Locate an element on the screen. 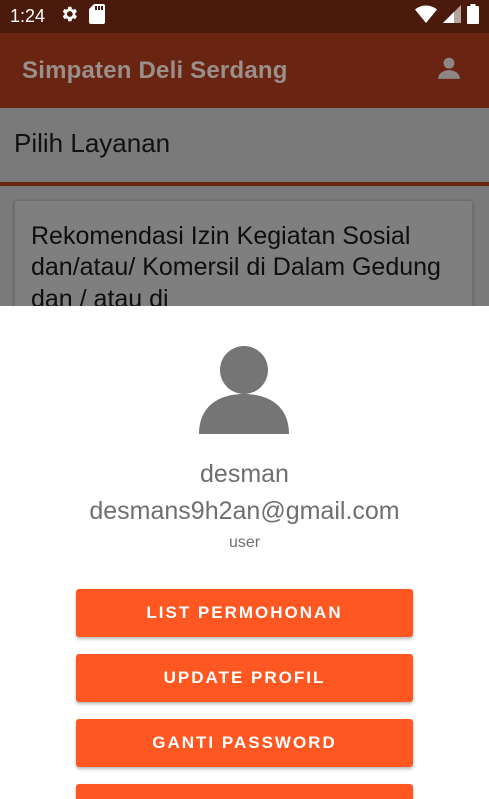 The width and height of the screenshot is (489, 799). section-title: Pilih Layanan is located at coordinates (244, 147).